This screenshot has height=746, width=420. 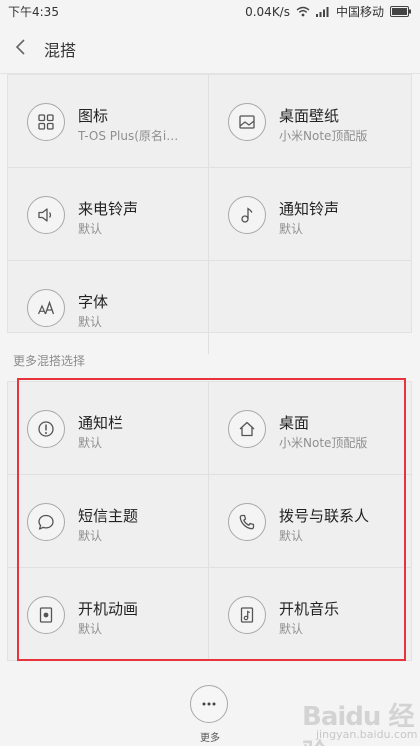 What do you see at coordinates (93, 302) in the screenshot?
I see `item-title: 字体` at bounding box center [93, 302].